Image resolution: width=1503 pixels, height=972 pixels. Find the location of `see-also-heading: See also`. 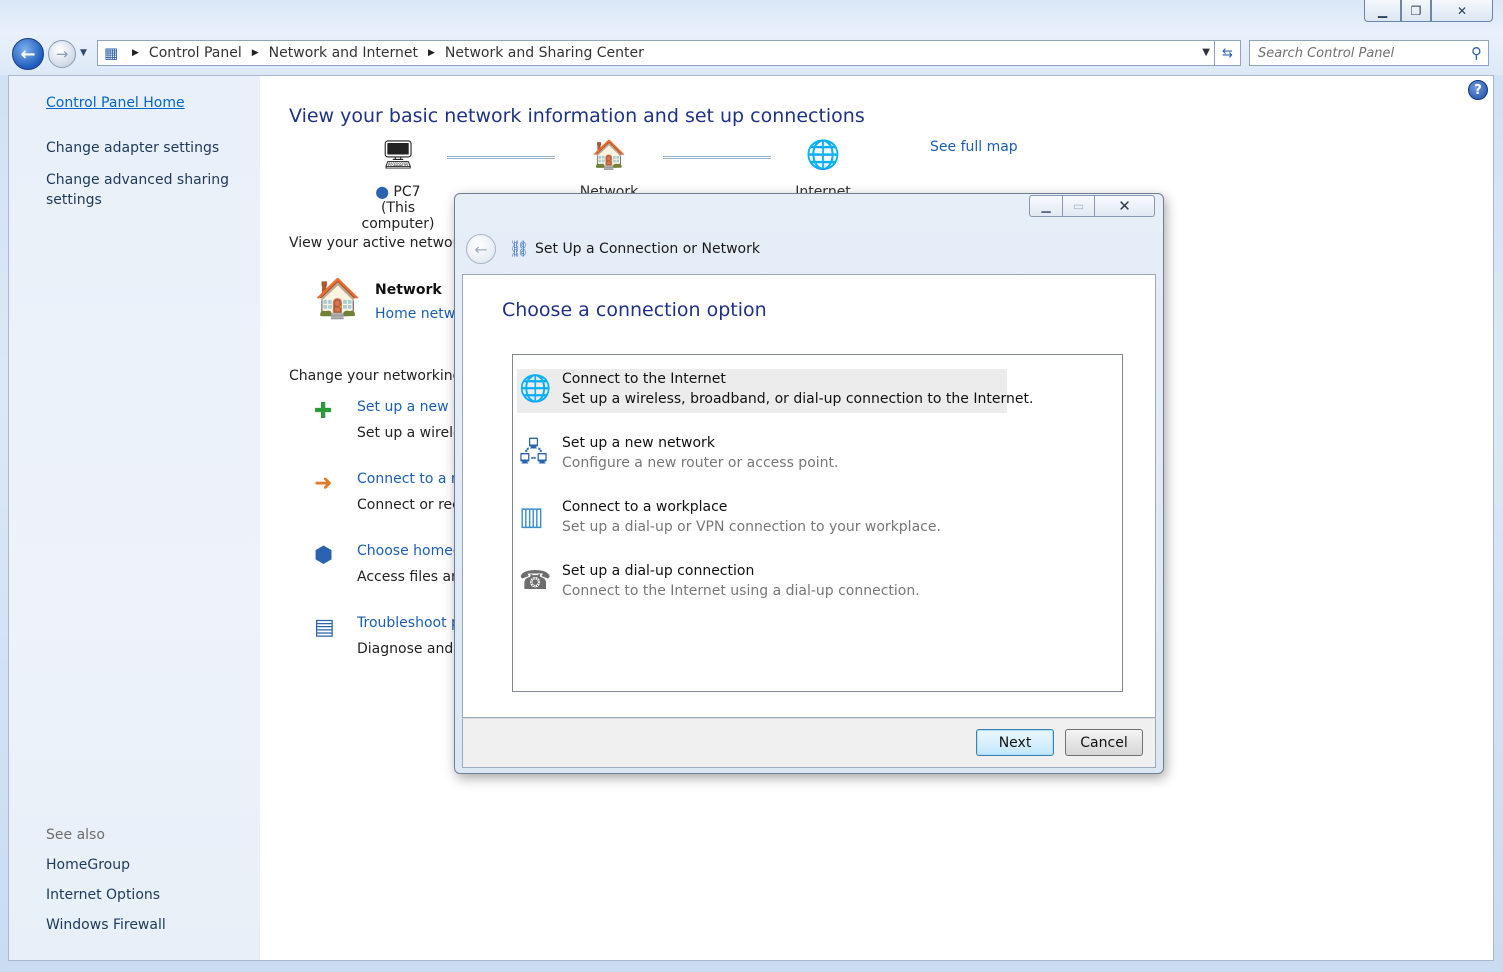

see-also-heading: See also is located at coordinates (75, 835).